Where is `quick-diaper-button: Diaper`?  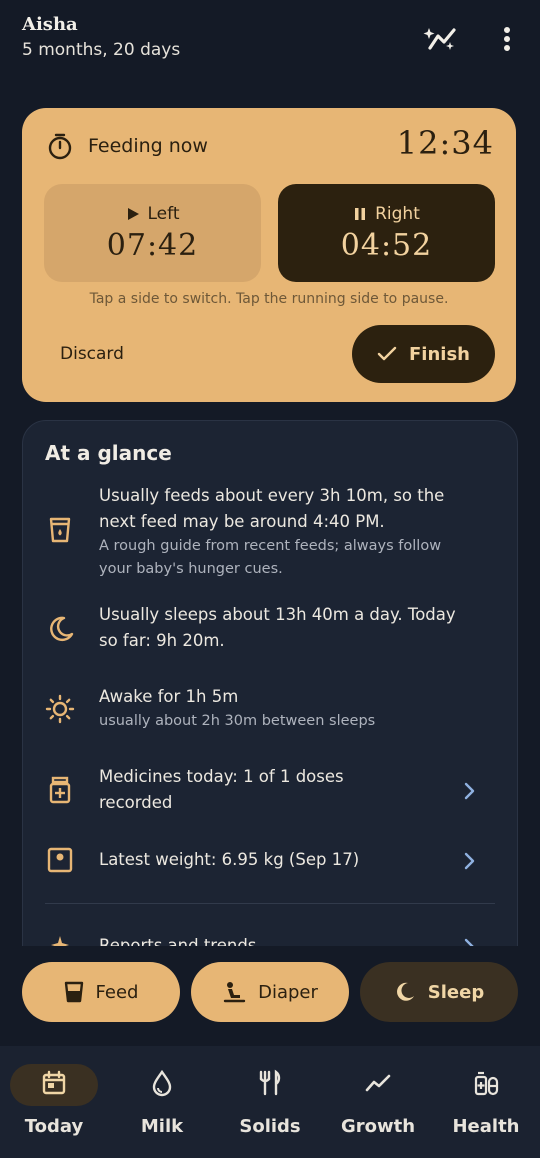
quick-diaper-button: Diaper is located at coordinates (270, 992).